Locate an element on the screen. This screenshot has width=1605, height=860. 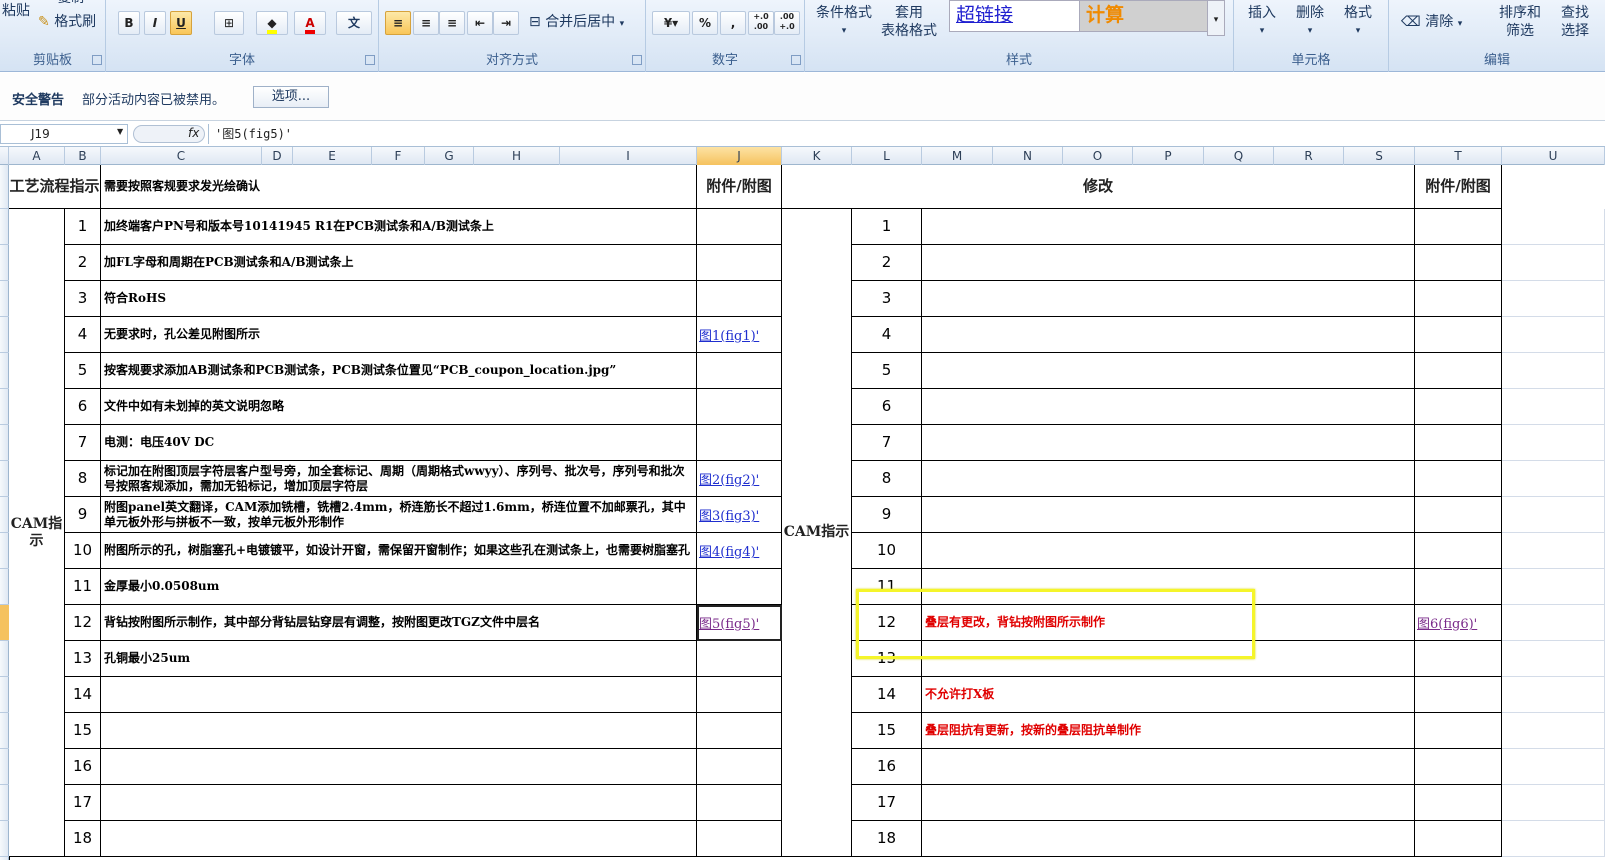
row-number: 15 is located at coordinates (83, 731).